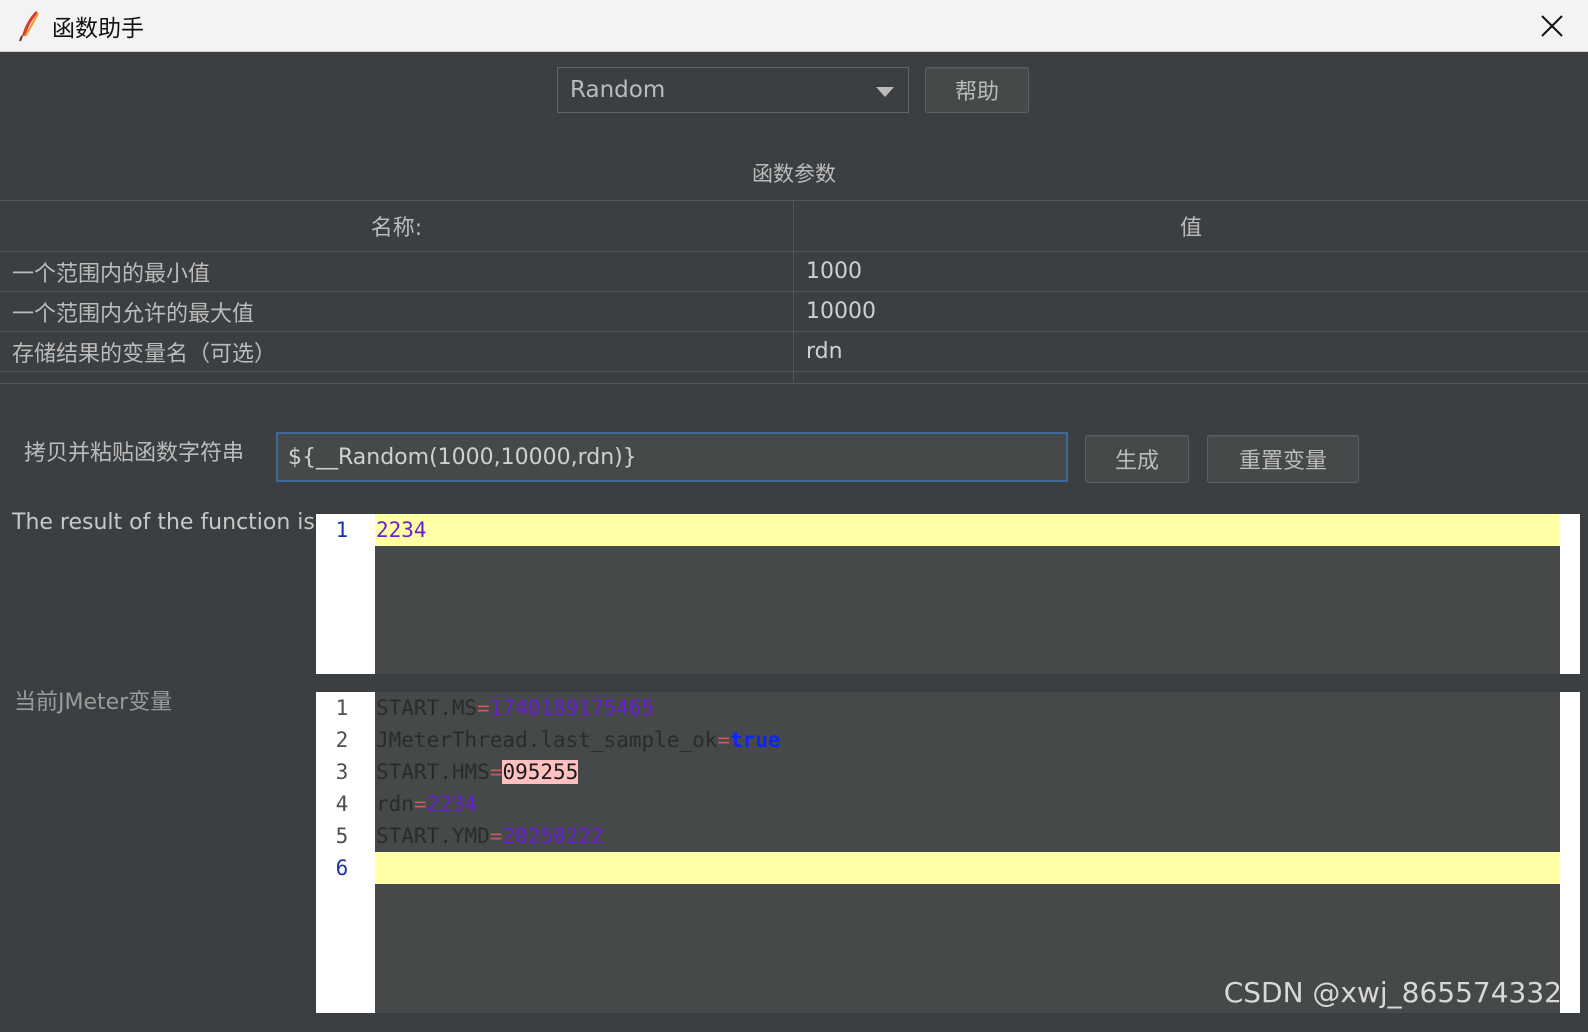  Describe the element at coordinates (1191, 311) in the screenshot. I see `param-value-cell: 10000` at that location.